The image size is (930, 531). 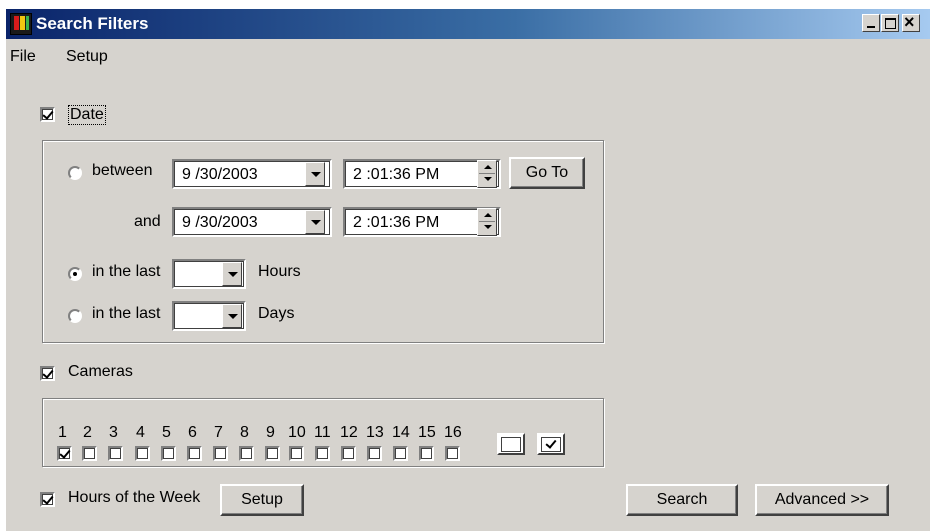 I want to click on camera-number-11: 11, so click(x=322, y=432).